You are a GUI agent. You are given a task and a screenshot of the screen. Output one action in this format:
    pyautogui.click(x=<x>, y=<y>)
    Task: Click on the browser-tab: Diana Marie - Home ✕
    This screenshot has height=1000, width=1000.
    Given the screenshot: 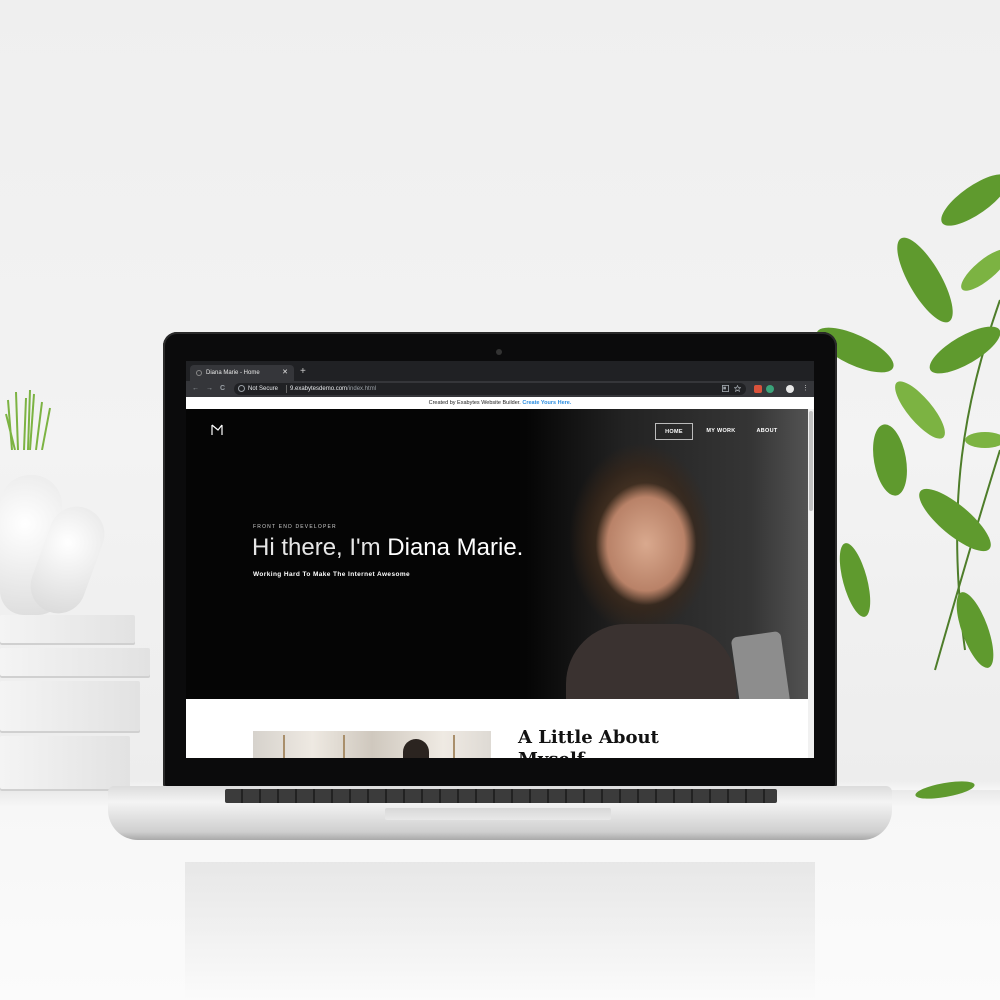 What is the action you would take?
    pyautogui.click(x=242, y=373)
    